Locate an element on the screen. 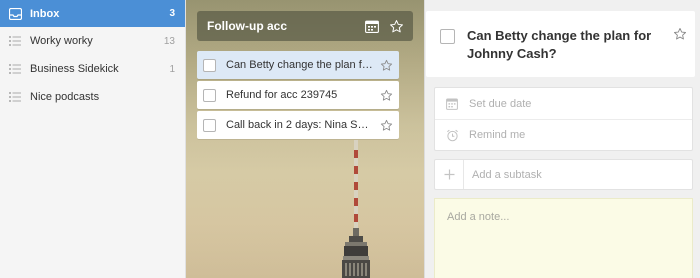 The width and height of the screenshot is (700, 278). task-item: Call back in 2 days: Nina Smon is located at coordinates (298, 125).